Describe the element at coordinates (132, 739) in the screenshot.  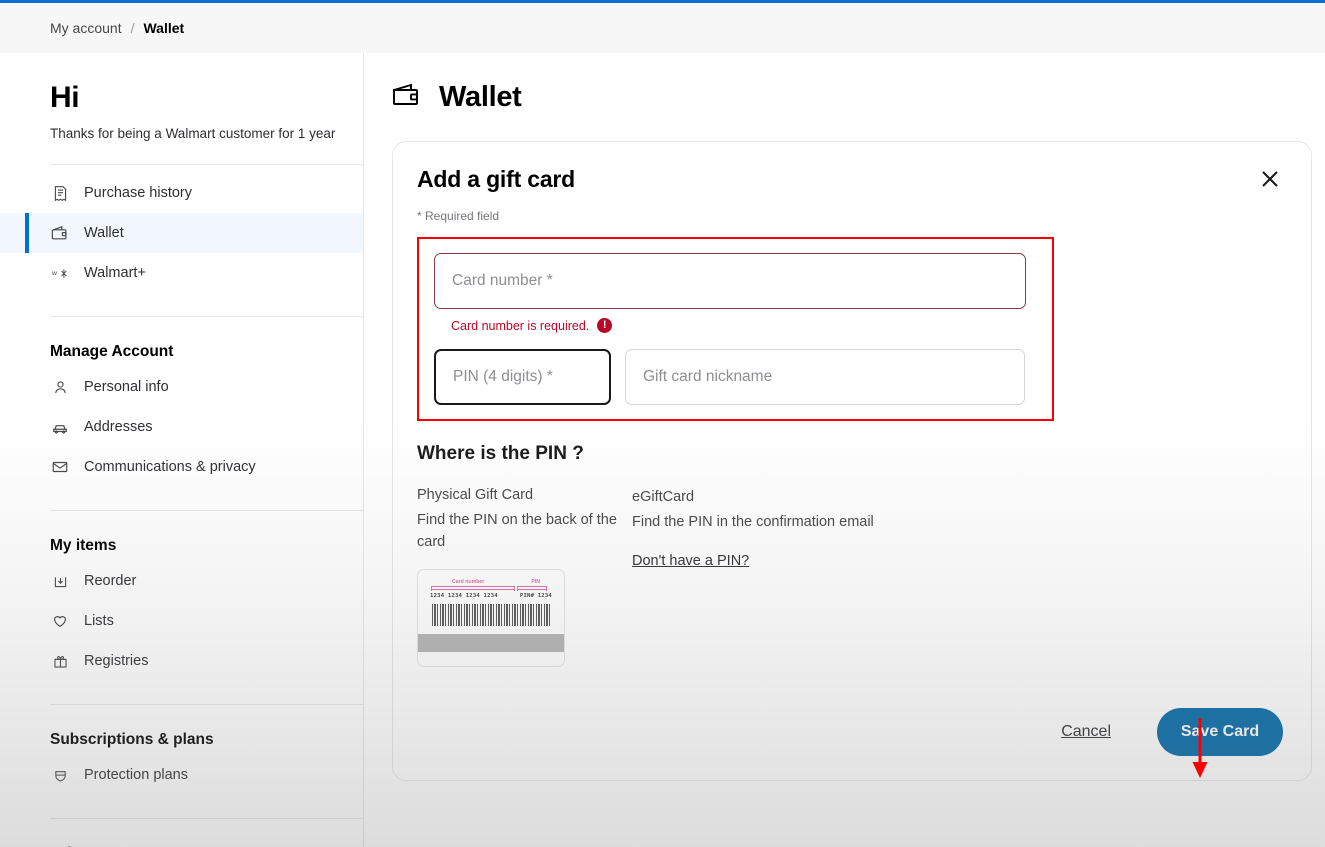
I see `sidebar-group-heading: Subscriptions & plans` at that location.